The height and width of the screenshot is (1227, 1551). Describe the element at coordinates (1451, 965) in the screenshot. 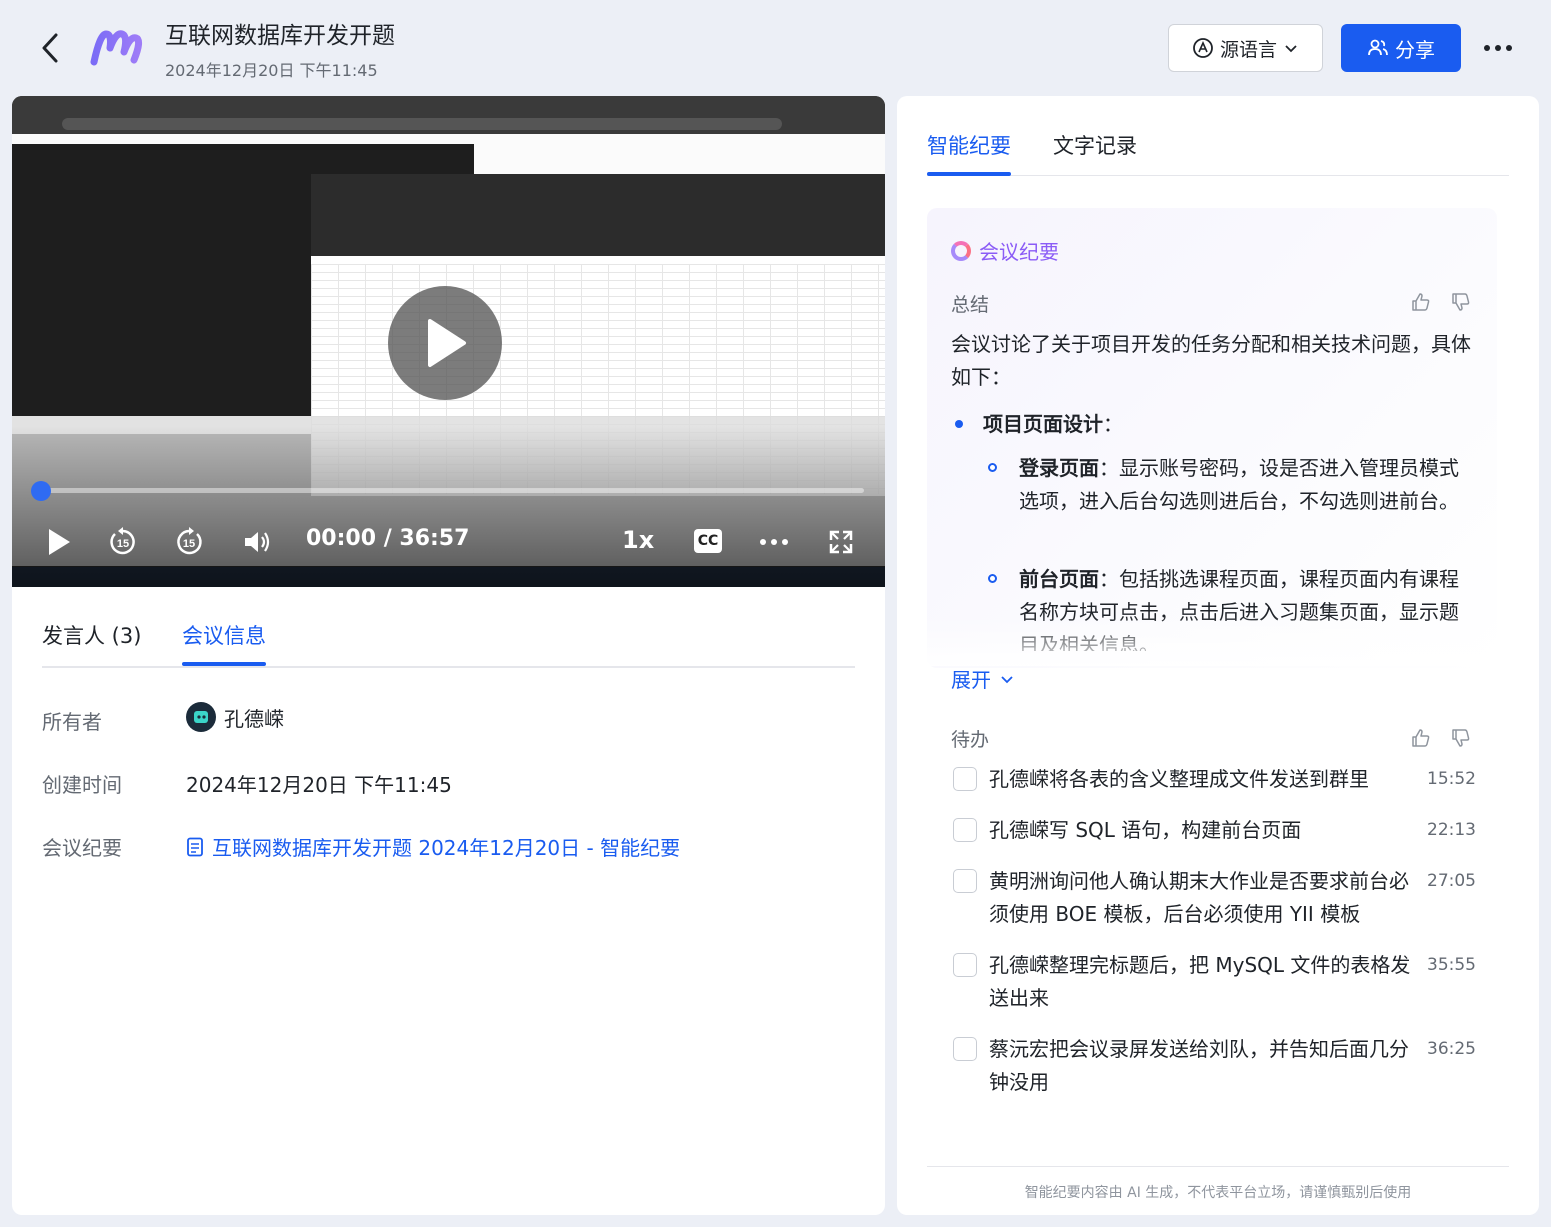

I see `todo-timestamp: 35:55` at that location.